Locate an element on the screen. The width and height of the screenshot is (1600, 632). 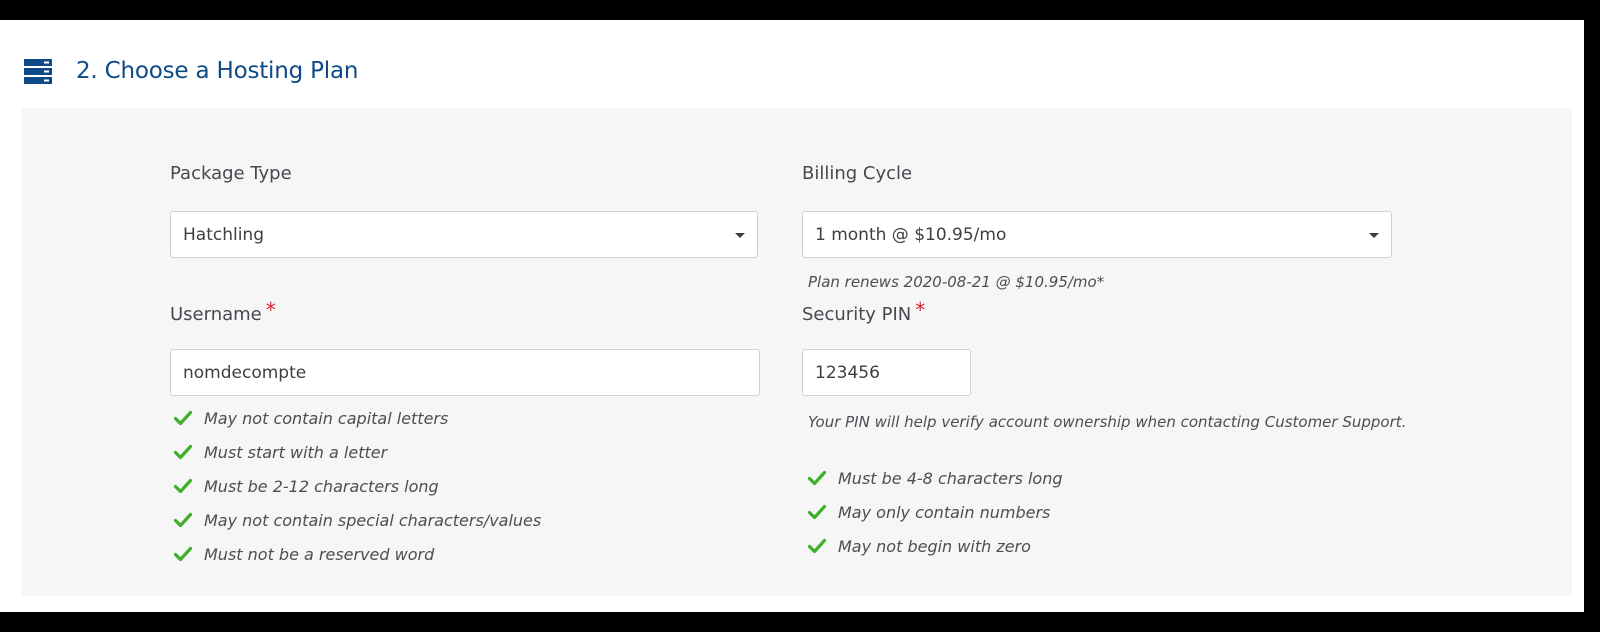
package-type-label: Package Type is located at coordinates (231, 173).